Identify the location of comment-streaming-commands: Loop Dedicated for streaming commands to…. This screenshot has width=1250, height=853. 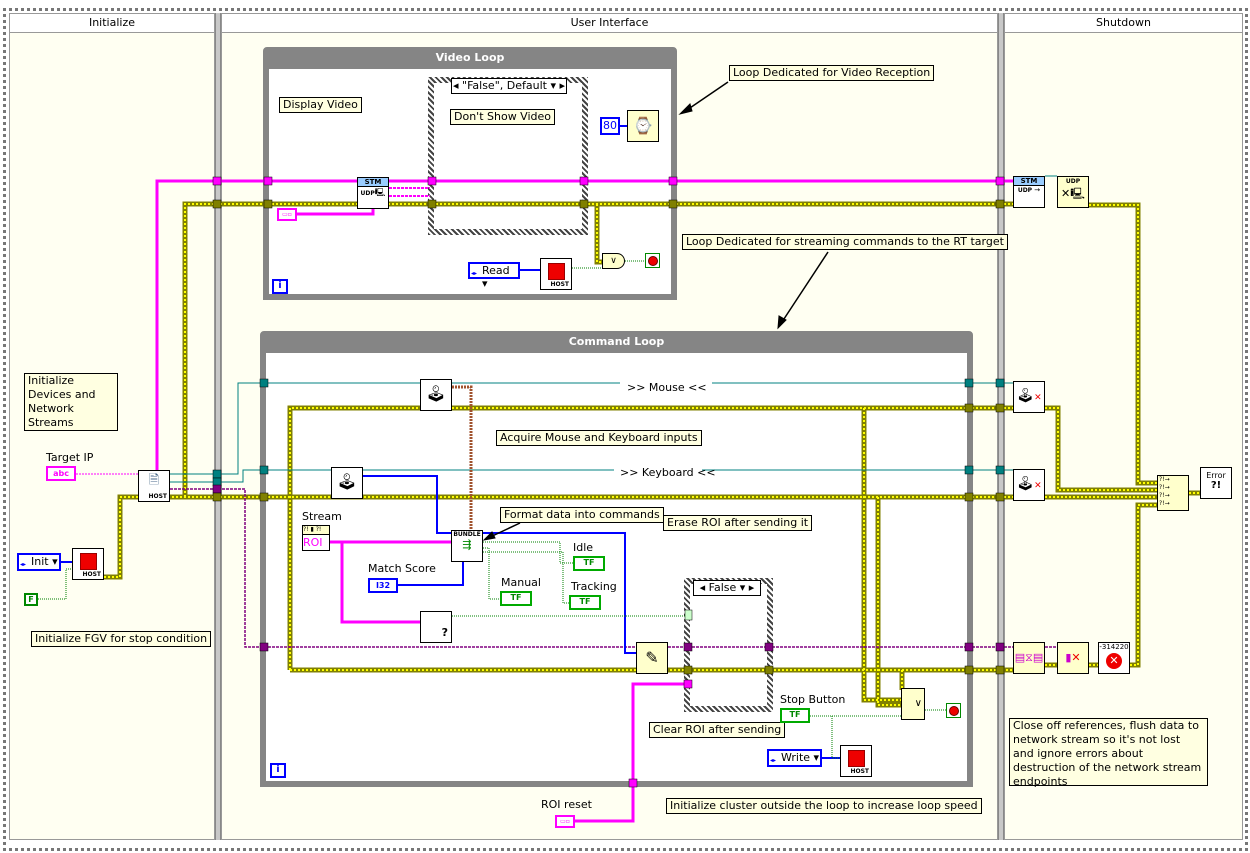
(845, 242).